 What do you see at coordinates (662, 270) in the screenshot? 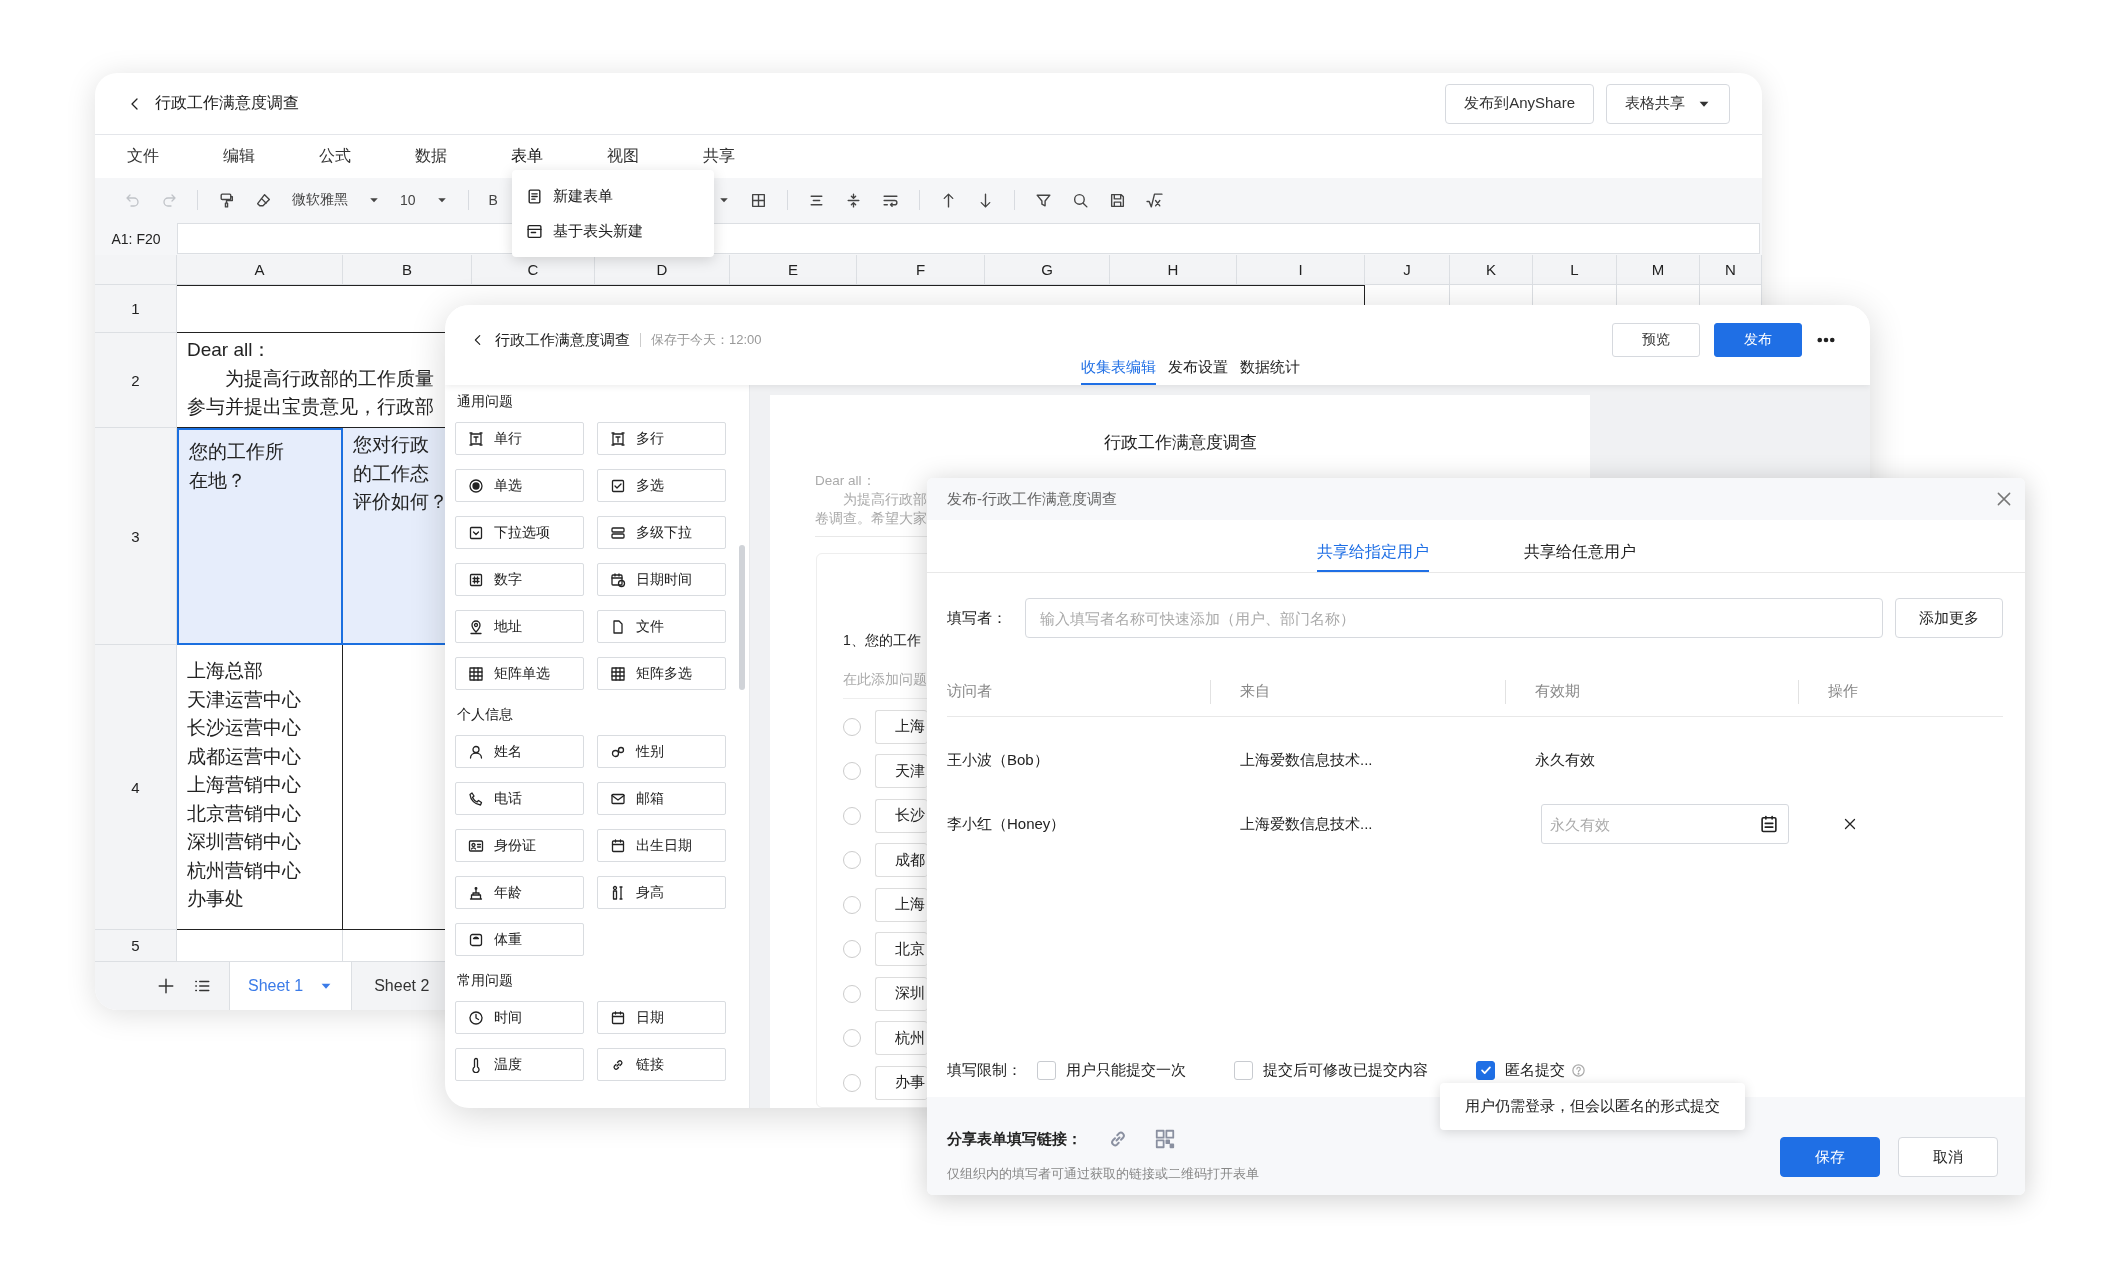
I see `column-header: D` at bounding box center [662, 270].